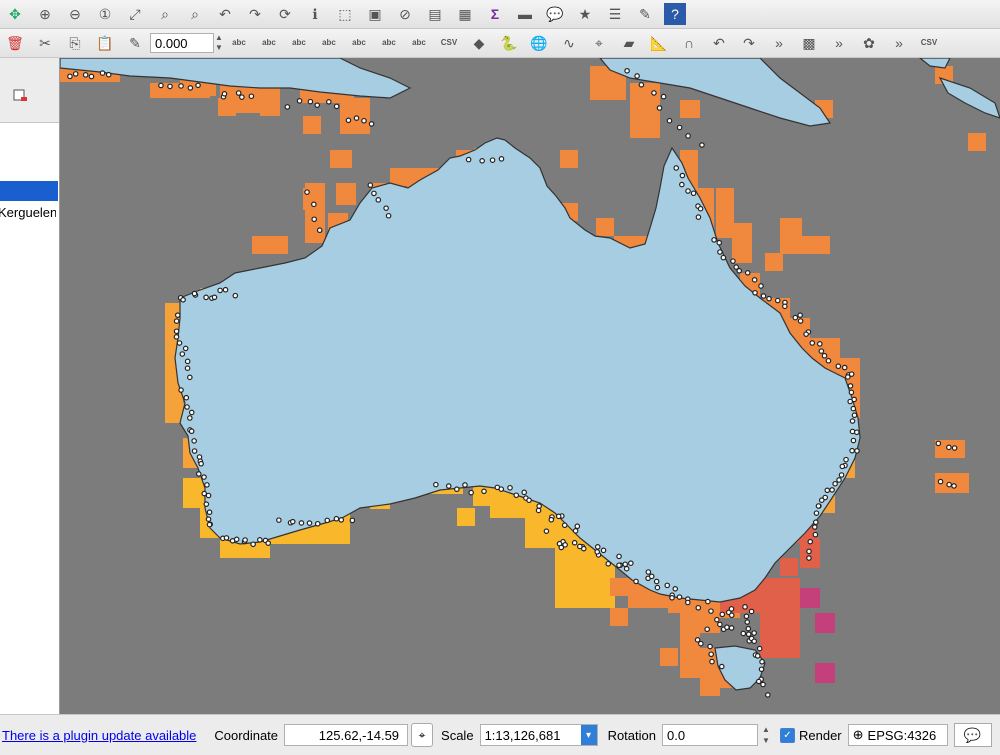 The width and height of the screenshot is (1000, 755). Describe the element at coordinates (419, 43) in the screenshot. I see `label-change-icon: abc` at that location.